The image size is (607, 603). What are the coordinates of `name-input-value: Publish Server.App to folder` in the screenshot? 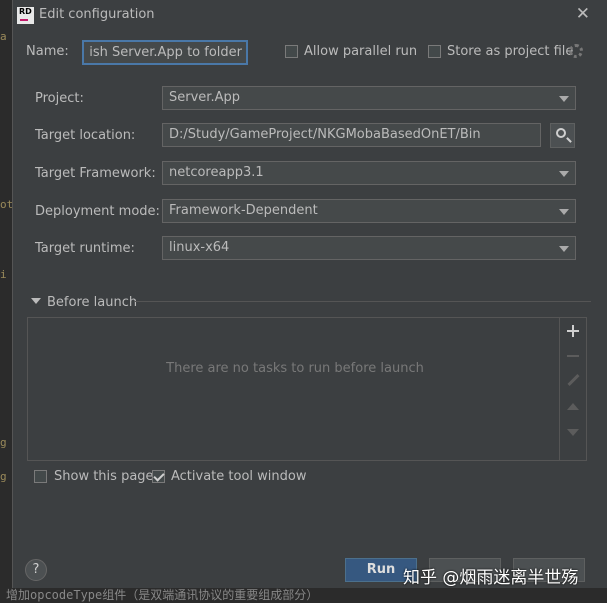 It's located at (165, 52).